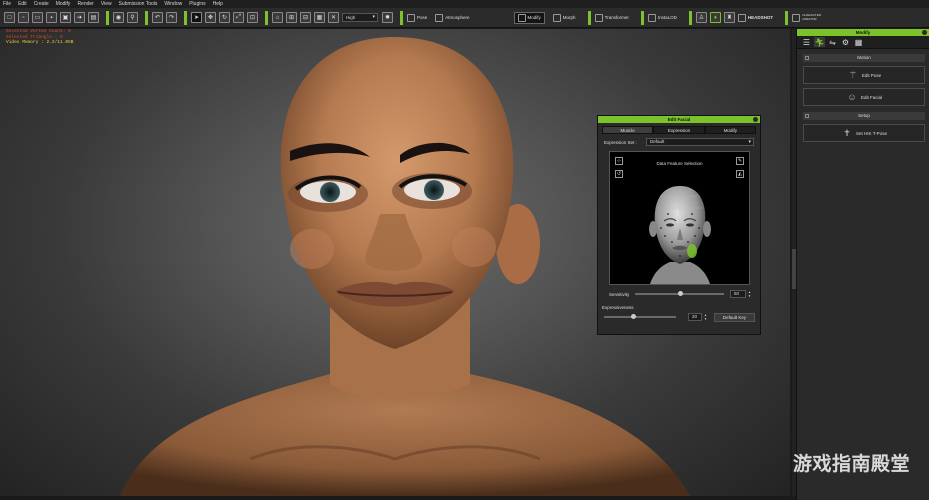 The width and height of the screenshot is (929, 500). What do you see at coordinates (640, 316) in the screenshot?
I see `expressiveness-slider` at bounding box center [640, 316].